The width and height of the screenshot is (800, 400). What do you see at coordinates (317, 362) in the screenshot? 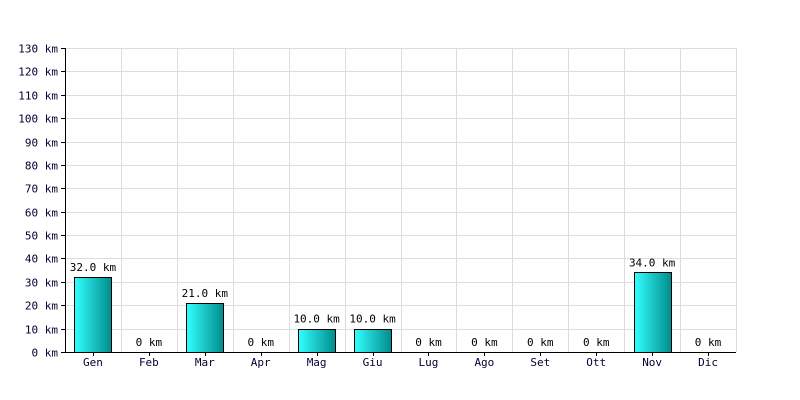
I see `x-tick-label-mag: Mag` at bounding box center [317, 362].